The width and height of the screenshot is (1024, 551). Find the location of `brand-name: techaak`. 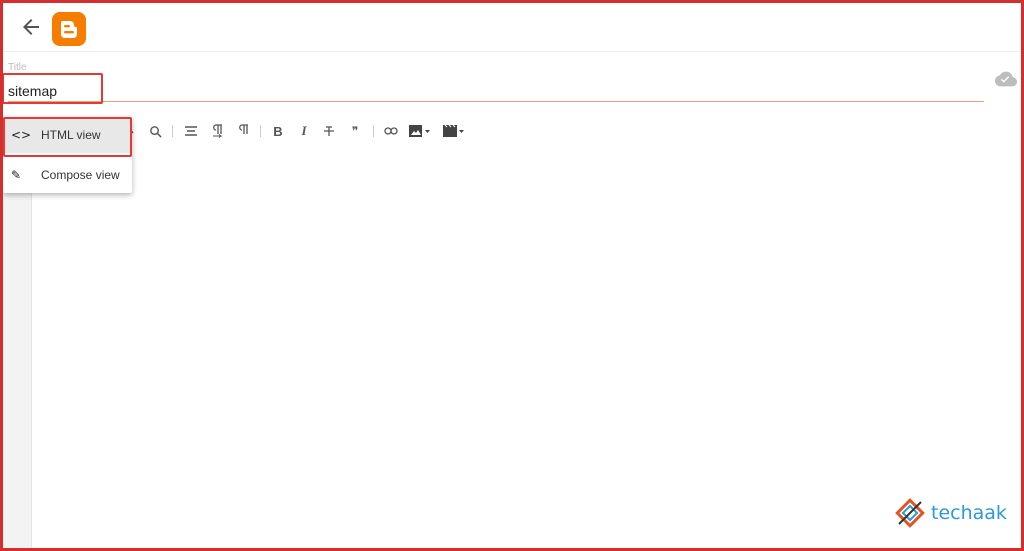

brand-name: techaak is located at coordinates (969, 513).